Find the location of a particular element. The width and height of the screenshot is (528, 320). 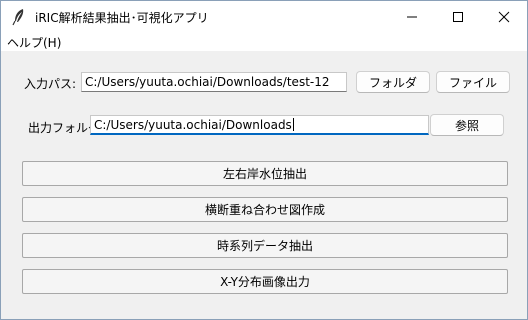

action-label: X-Y分布画像出力 is located at coordinates (265, 282).